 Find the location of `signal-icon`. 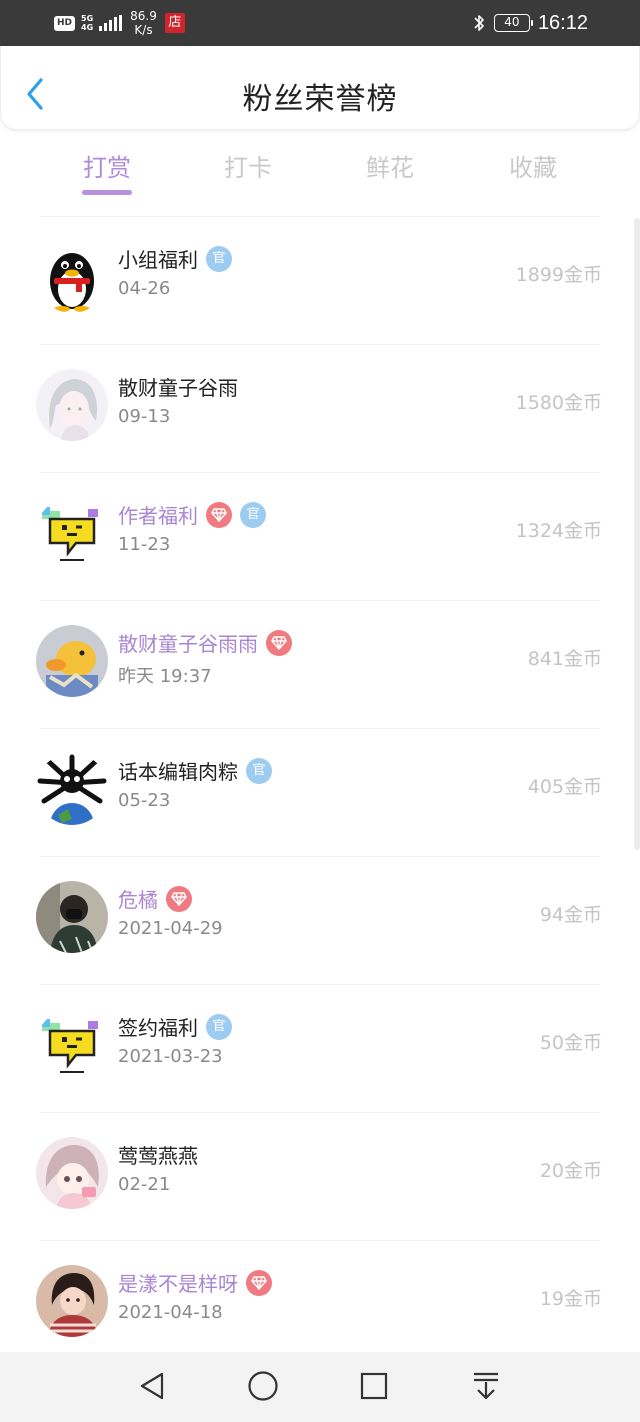

signal-icon is located at coordinates (111, 23).